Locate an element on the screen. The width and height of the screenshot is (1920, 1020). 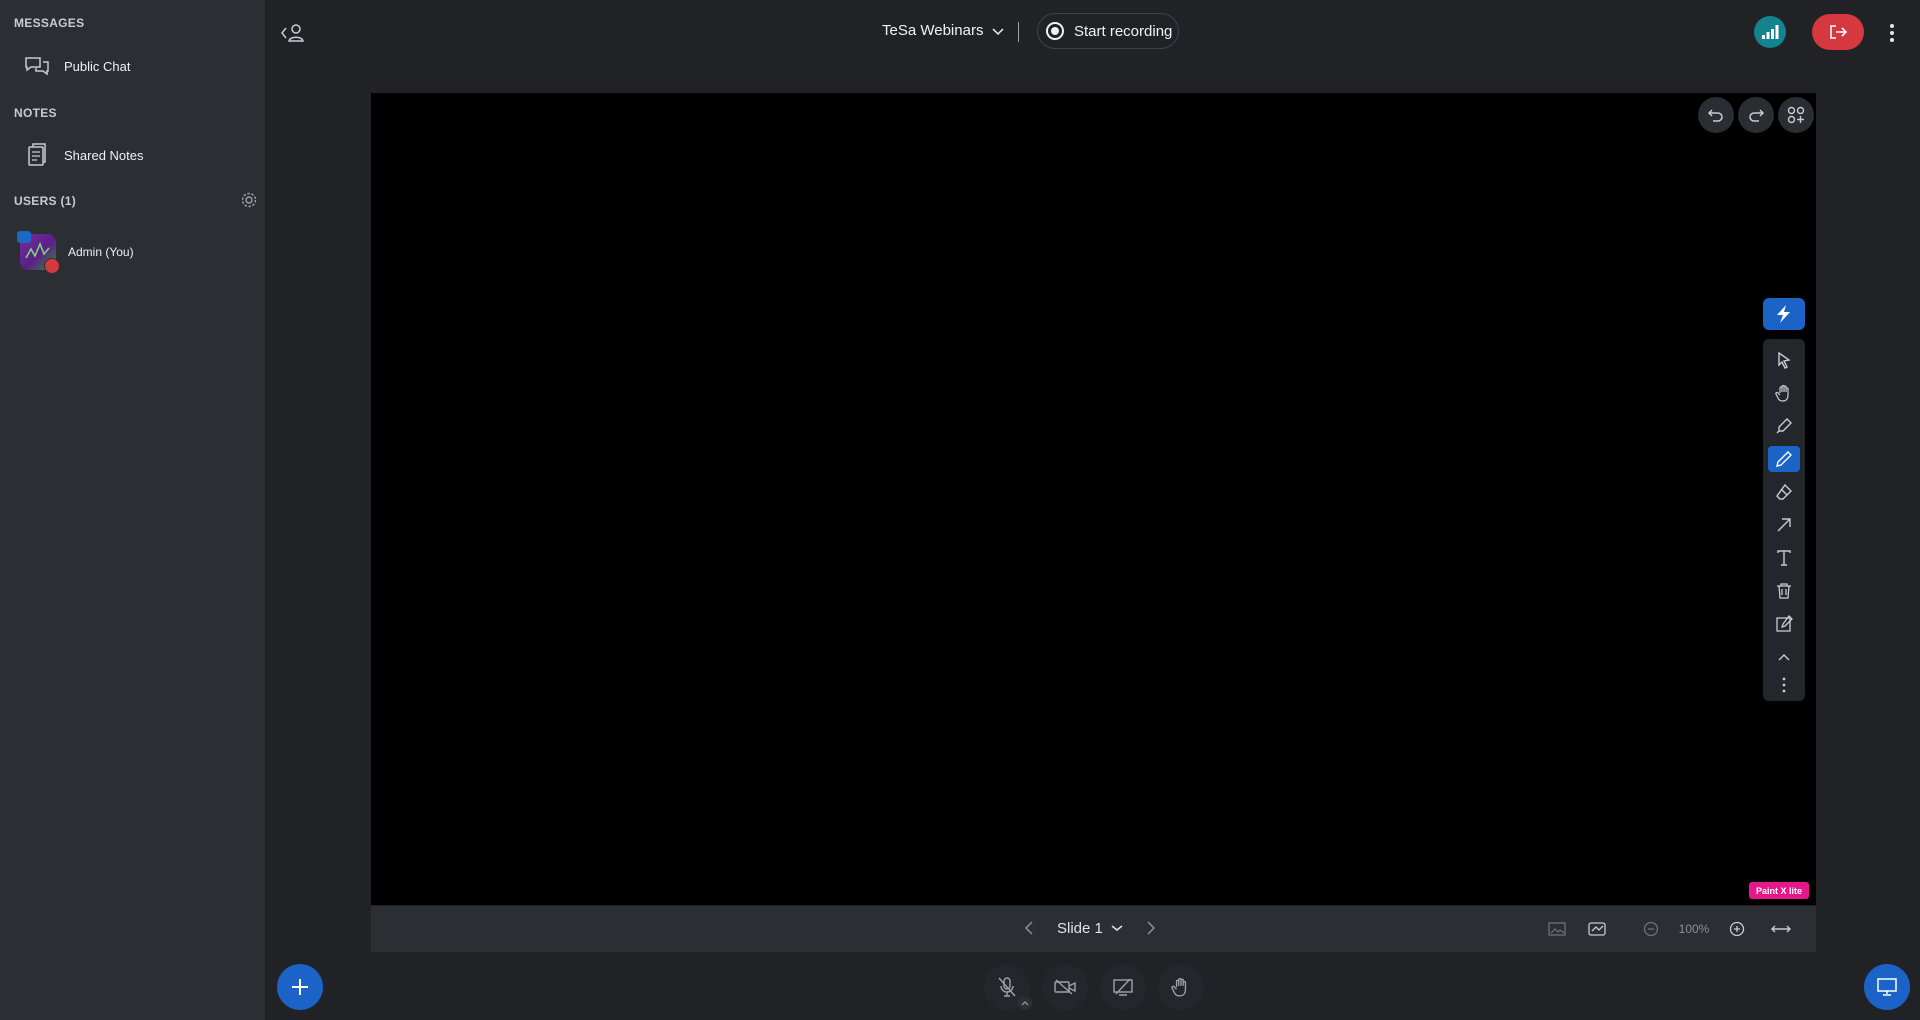
undo-icon is located at coordinates (1715, 115).